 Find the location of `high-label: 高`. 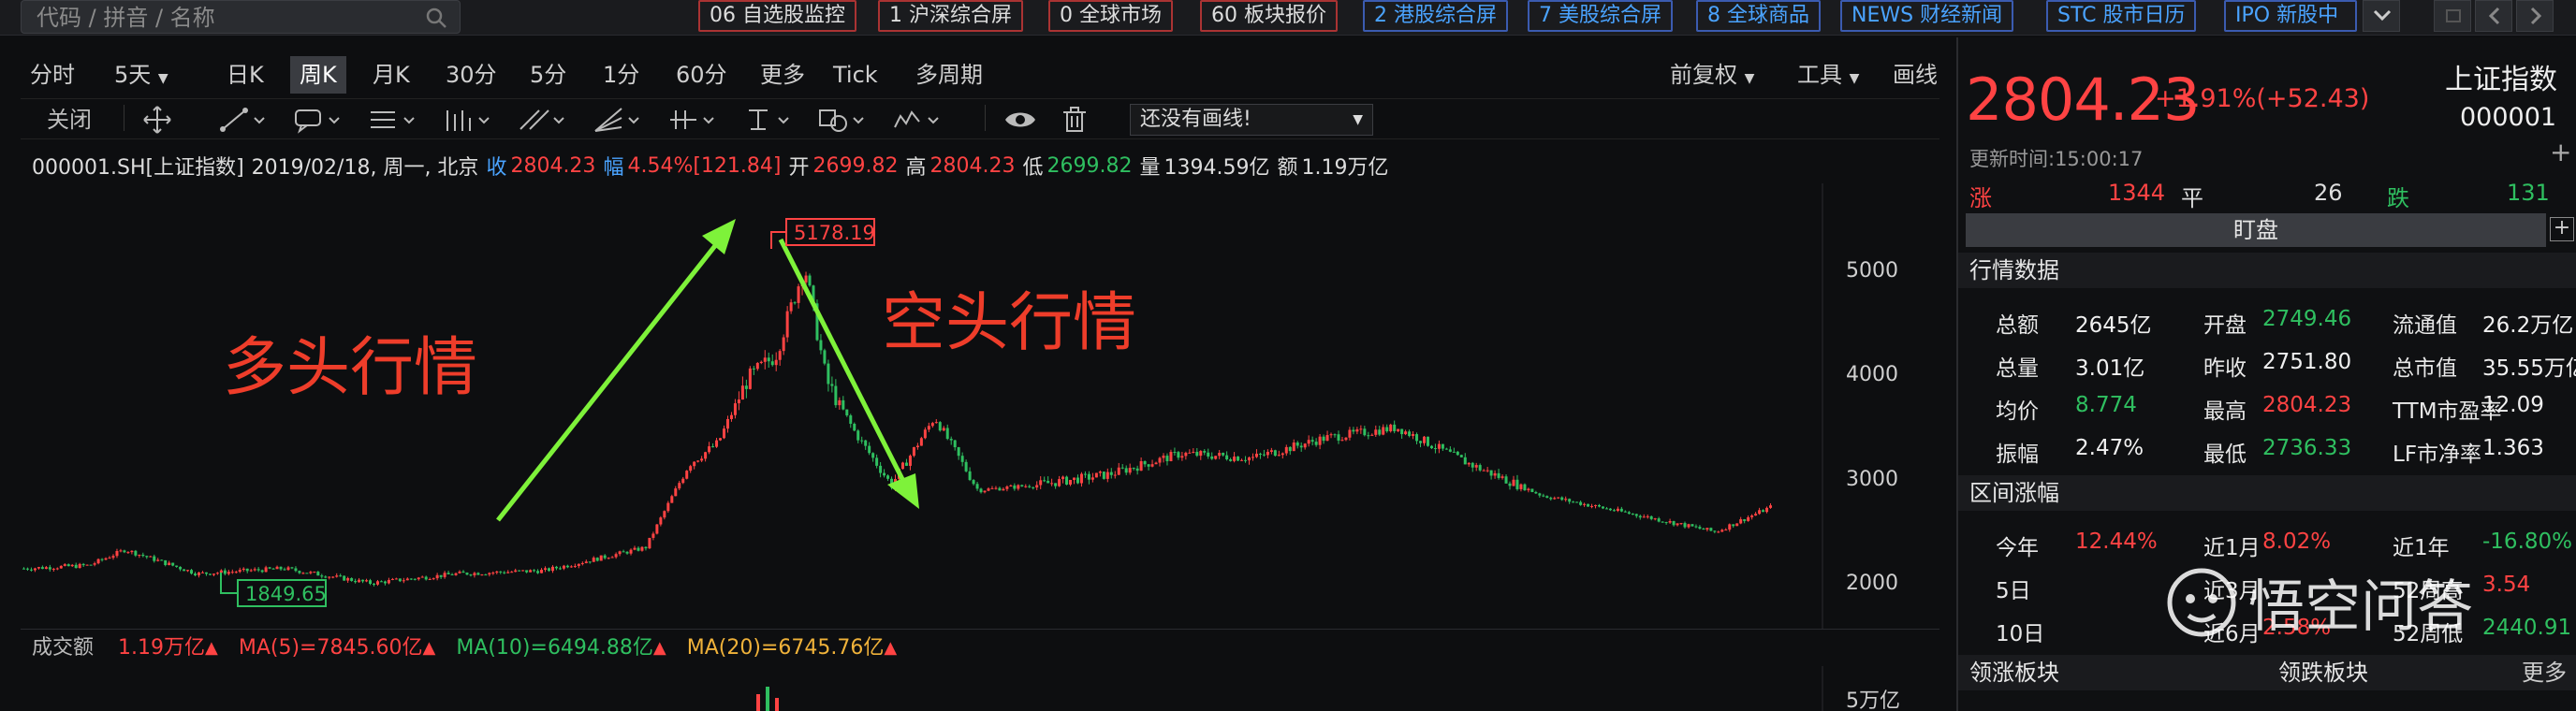

high-label: 高 is located at coordinates (916, 168).